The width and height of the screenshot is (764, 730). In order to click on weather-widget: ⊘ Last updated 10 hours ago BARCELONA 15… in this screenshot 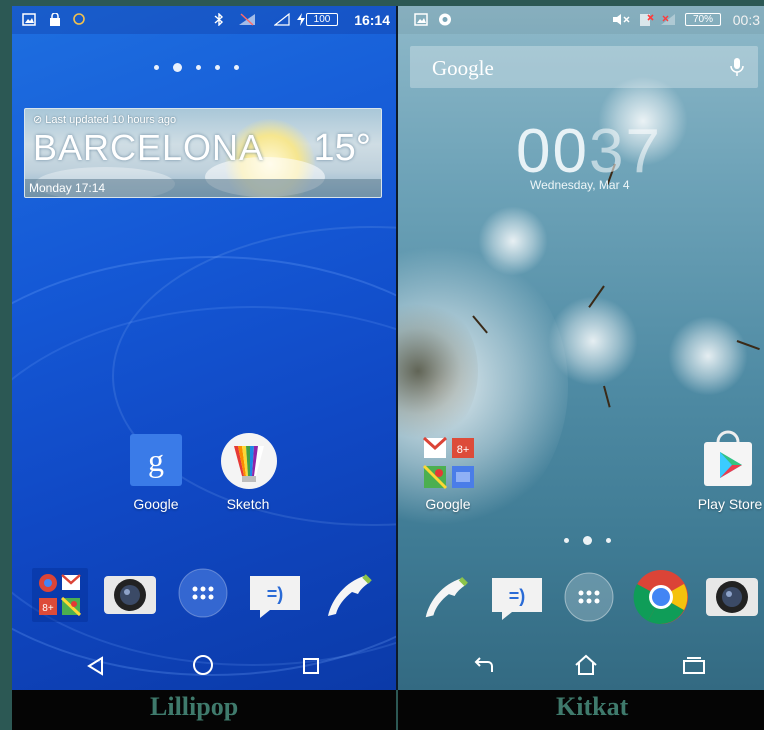, I will do `click(203, 153)`.